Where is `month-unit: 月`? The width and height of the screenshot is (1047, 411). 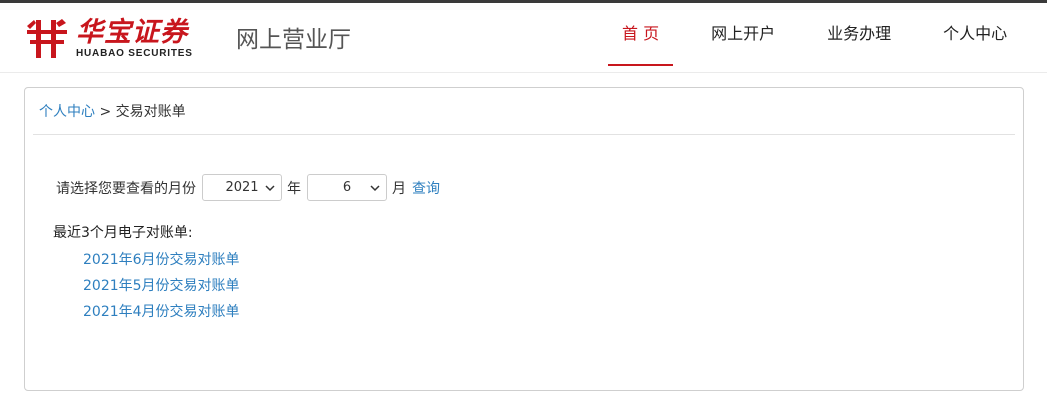
month-unit: 月 is located at coordinates (399, 188).